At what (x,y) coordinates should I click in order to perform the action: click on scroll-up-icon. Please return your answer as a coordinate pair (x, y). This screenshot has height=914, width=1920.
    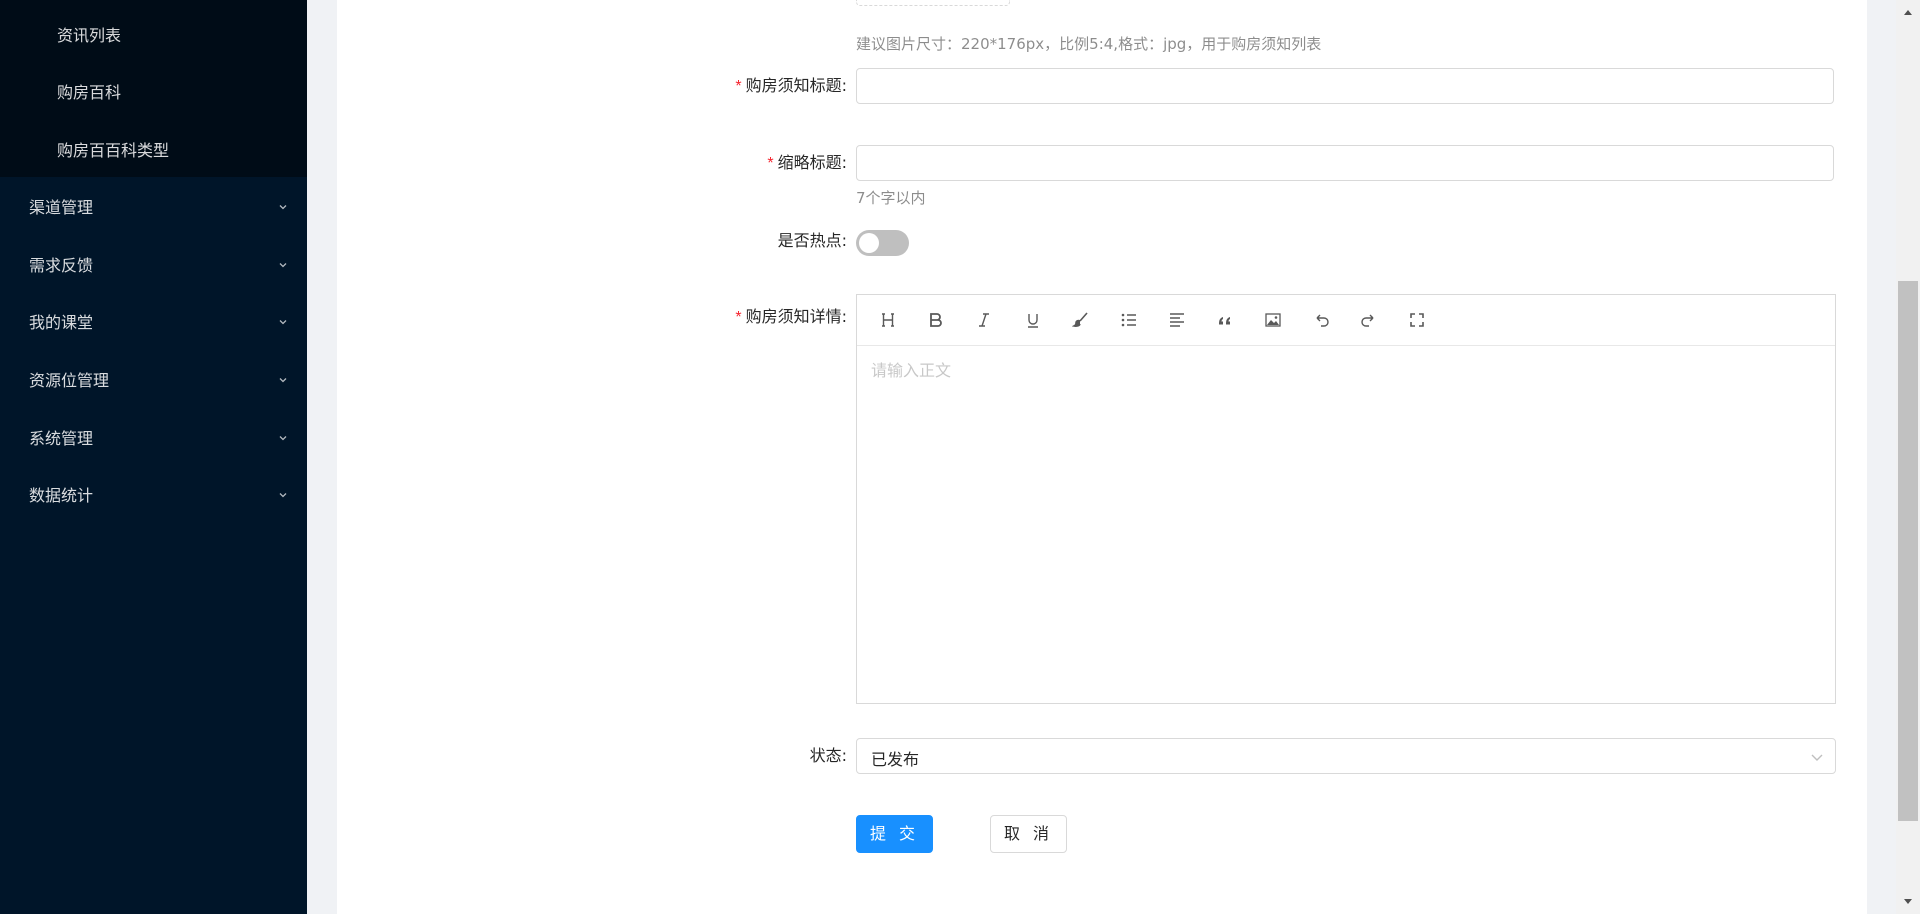
    Looking at the image, I should click on (1908, 12).